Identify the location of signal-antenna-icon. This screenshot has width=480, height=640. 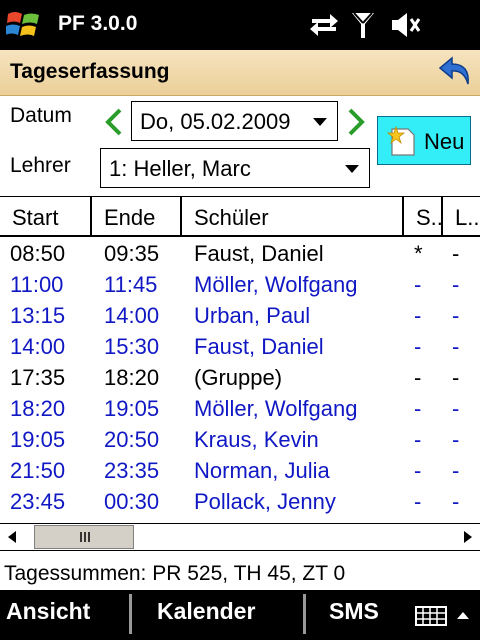
(363, 25).